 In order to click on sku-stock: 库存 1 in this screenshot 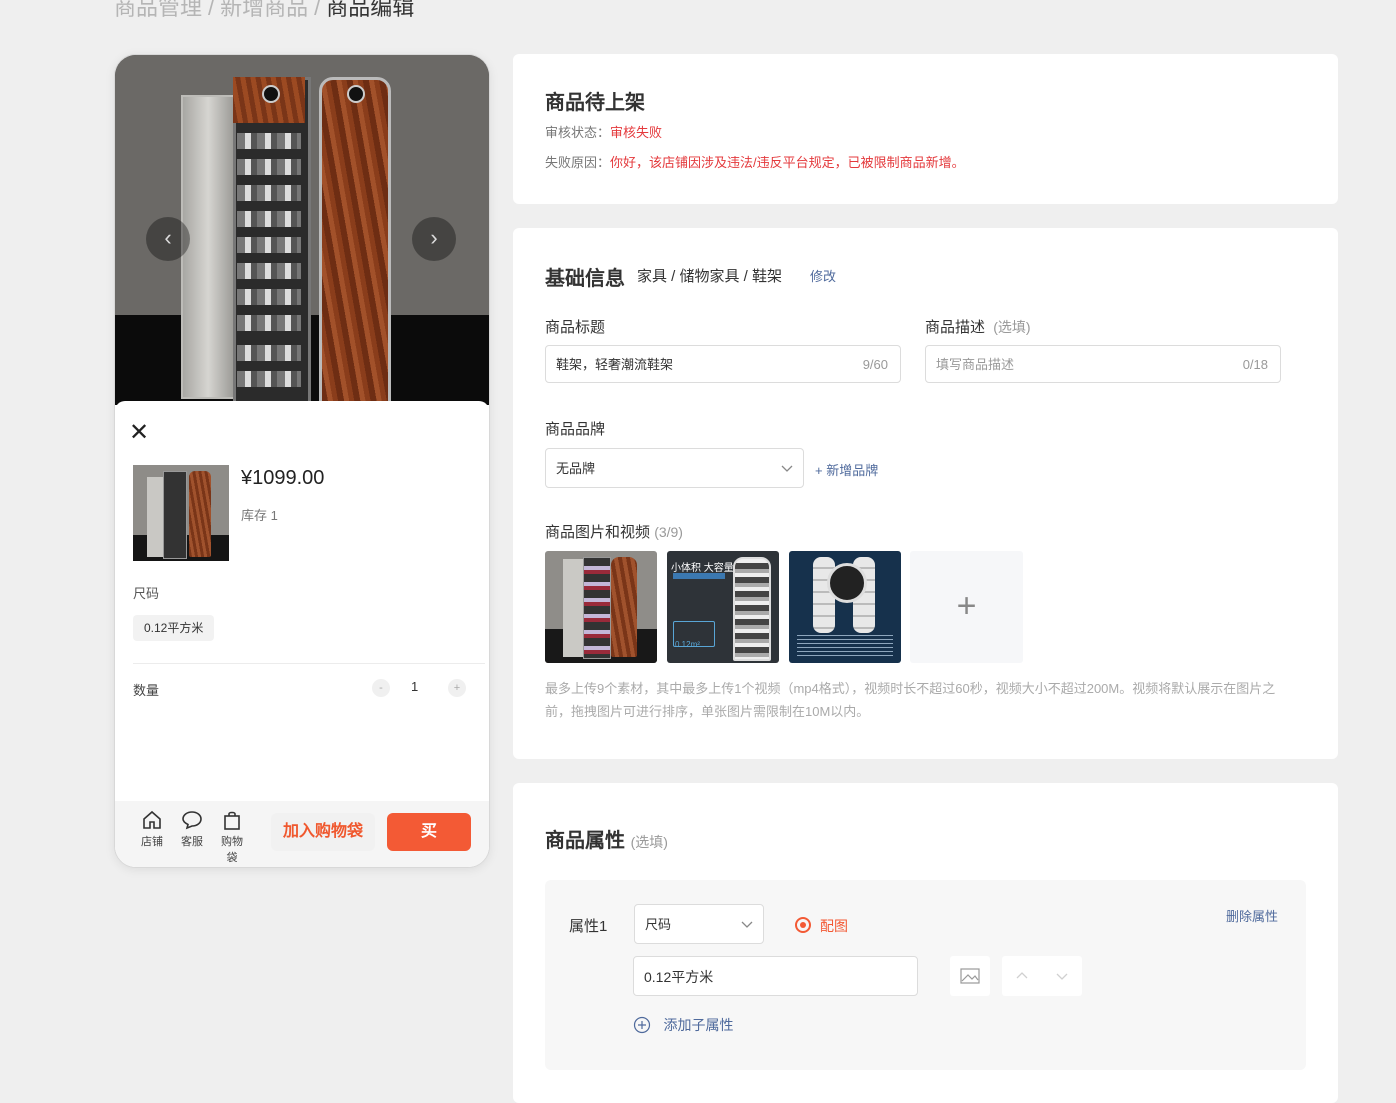, I will do `click(259, 515)`.